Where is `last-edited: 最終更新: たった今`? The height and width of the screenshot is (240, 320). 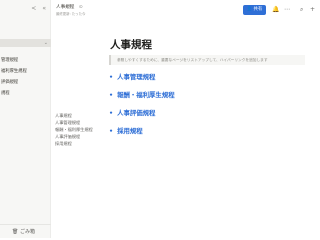
last-edited: 最終更新: たった今 is located at coordinates (71, 14).